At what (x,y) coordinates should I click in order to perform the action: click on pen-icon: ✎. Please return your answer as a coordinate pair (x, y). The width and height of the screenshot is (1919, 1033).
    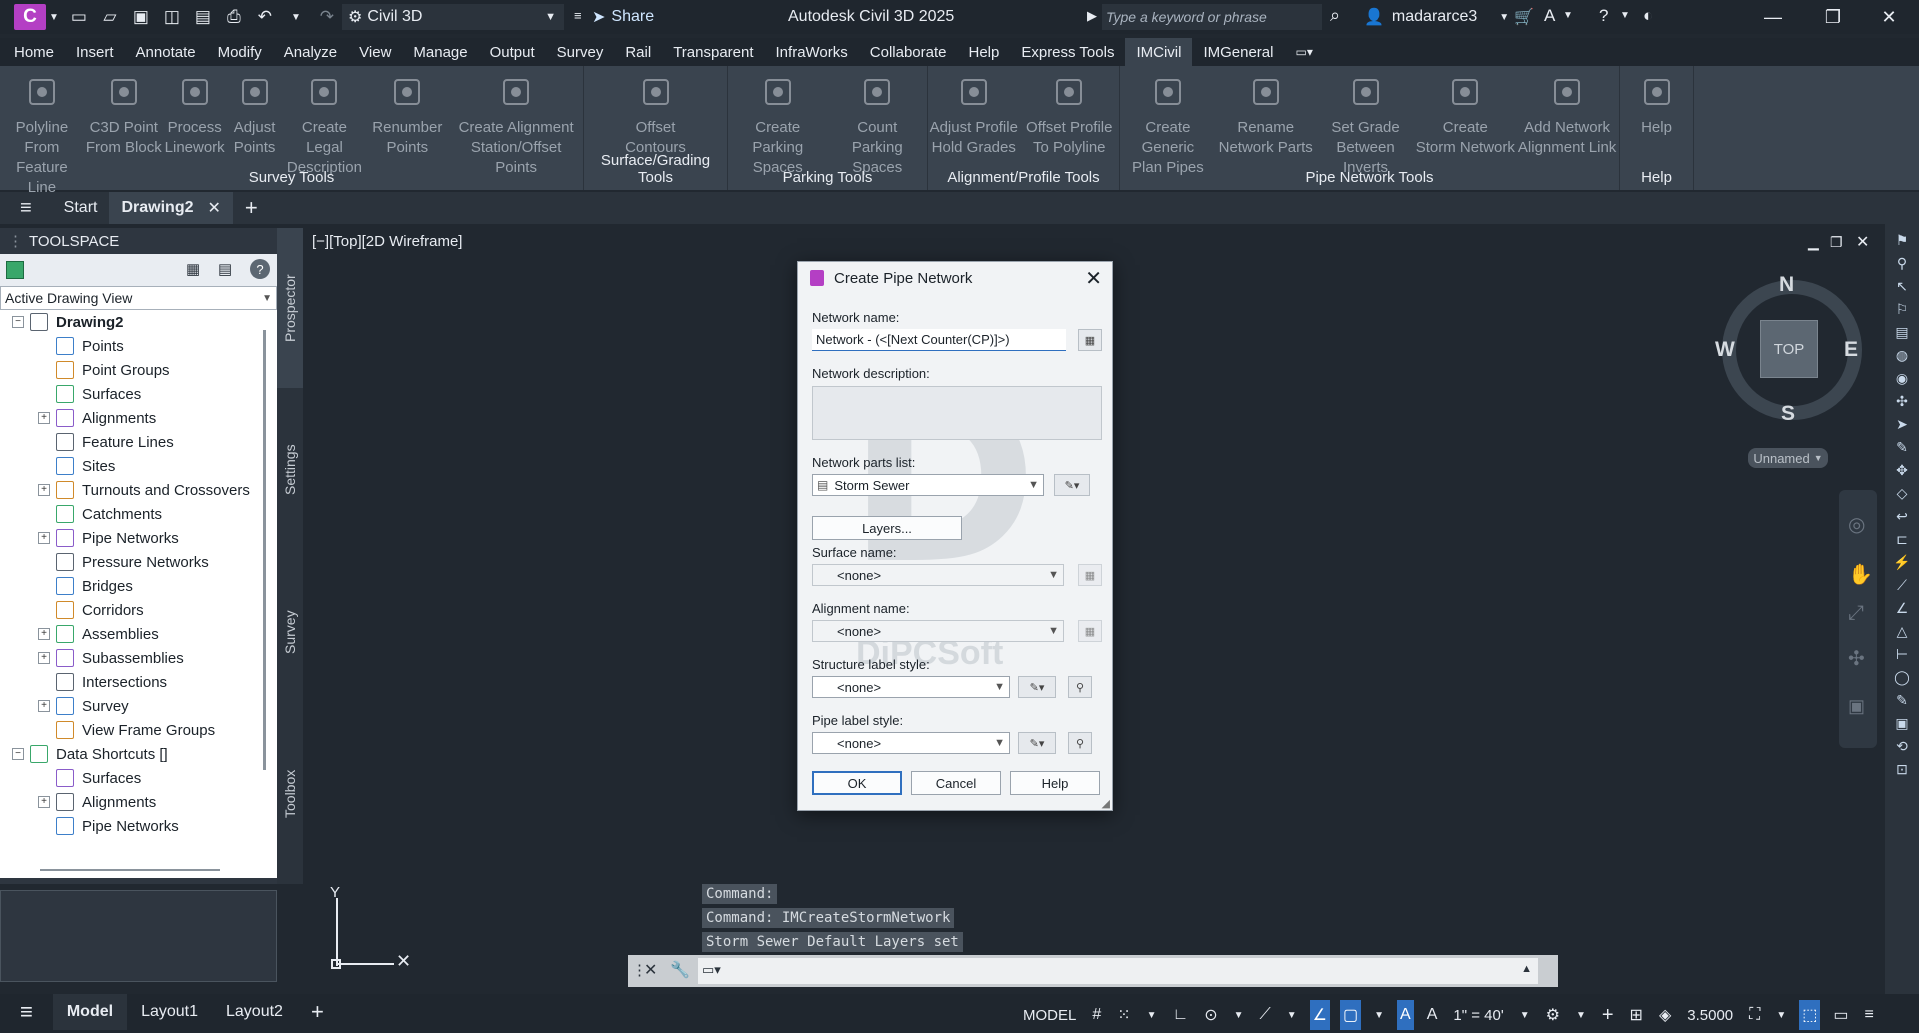
    Looking at the image, I should click on (1902, 447).